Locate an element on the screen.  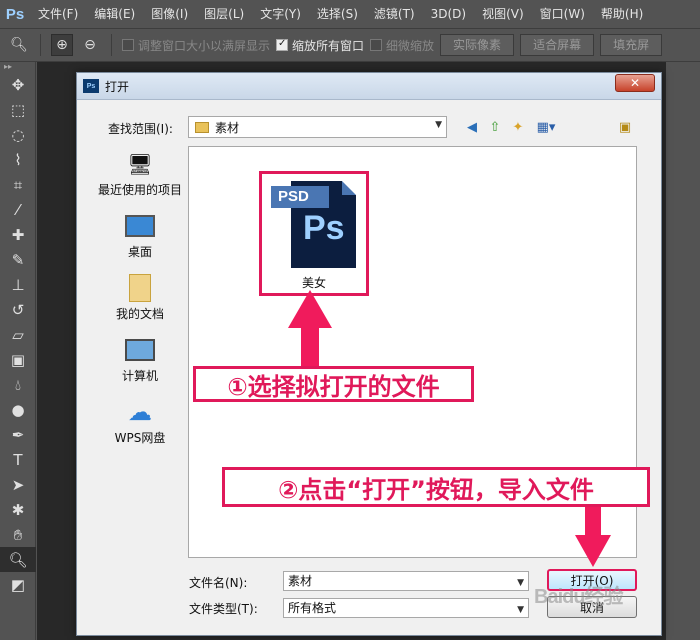
up-folder-icon: ⇧ is located at coordinates (495, 127).